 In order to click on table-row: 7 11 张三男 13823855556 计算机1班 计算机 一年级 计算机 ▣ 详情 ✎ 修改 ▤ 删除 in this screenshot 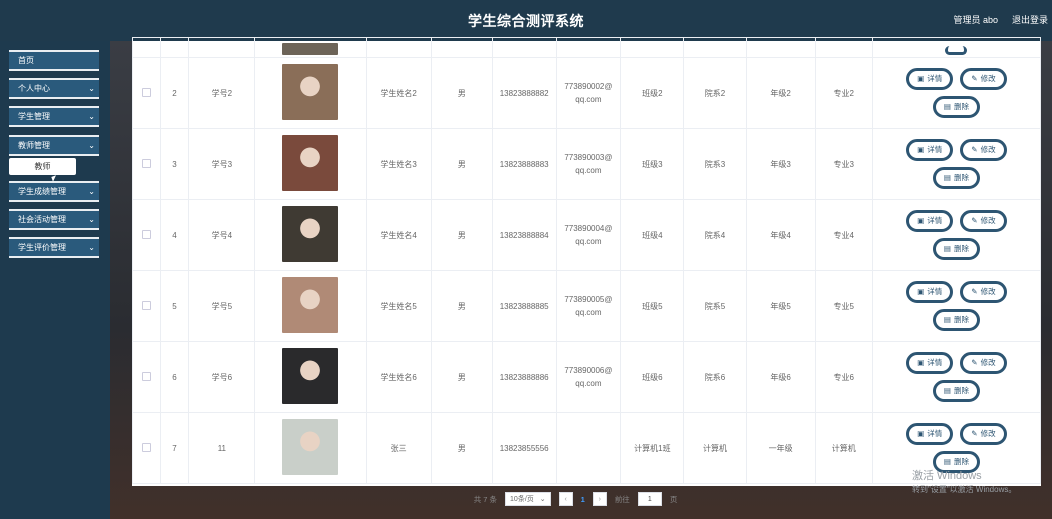, I will do `click(587, 448)`.